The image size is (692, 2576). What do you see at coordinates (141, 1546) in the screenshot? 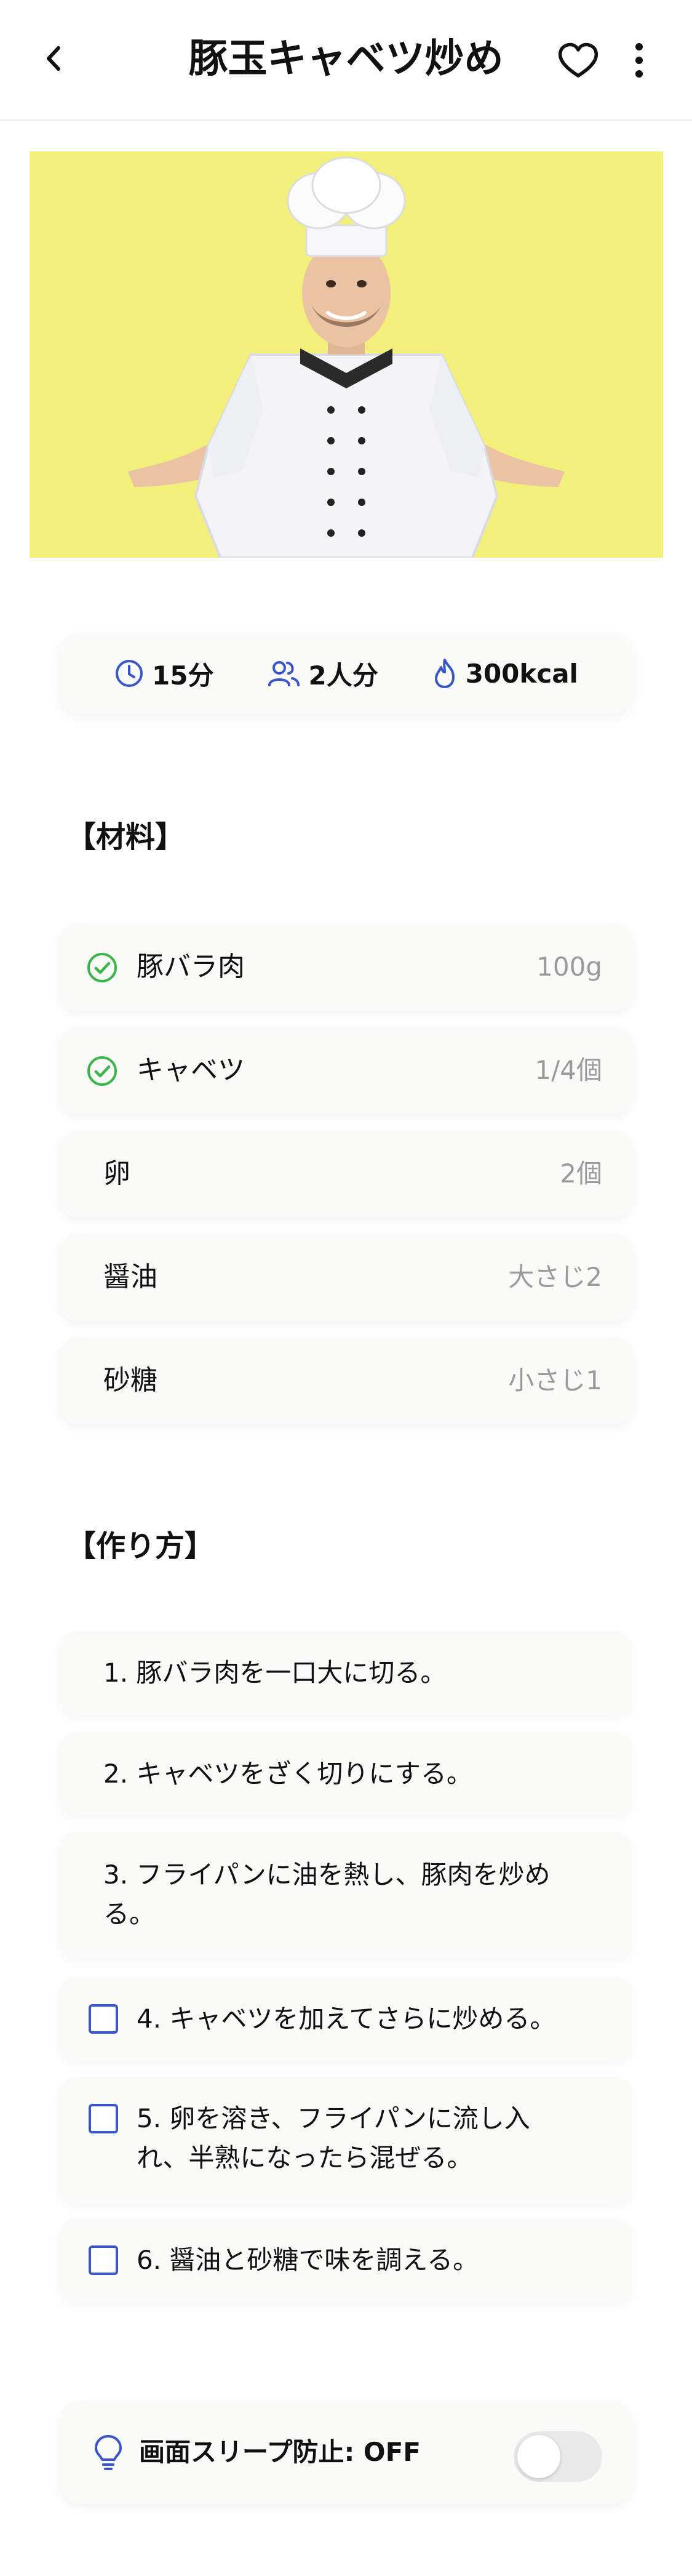
I see `steps-title: 【作り方】` at bounding box center [141, 1546].